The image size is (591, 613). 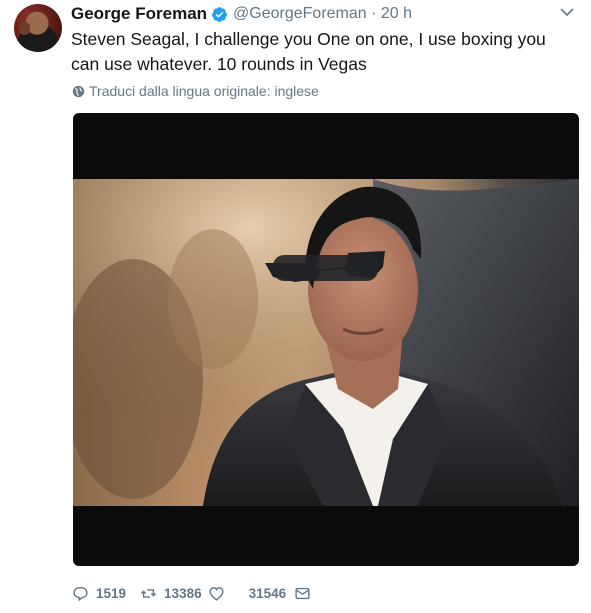 What do you see at coordinates (139, 14) in the screenshot?
I see `author-name: George Foreman` at bounding box center [139, 14].